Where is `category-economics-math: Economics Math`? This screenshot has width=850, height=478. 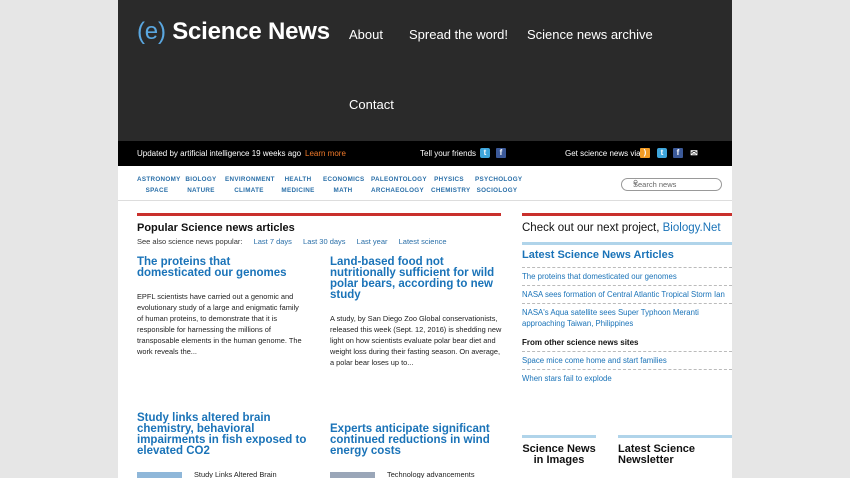
category-economics-math: Economics Math is located at coordinates (343, 185).